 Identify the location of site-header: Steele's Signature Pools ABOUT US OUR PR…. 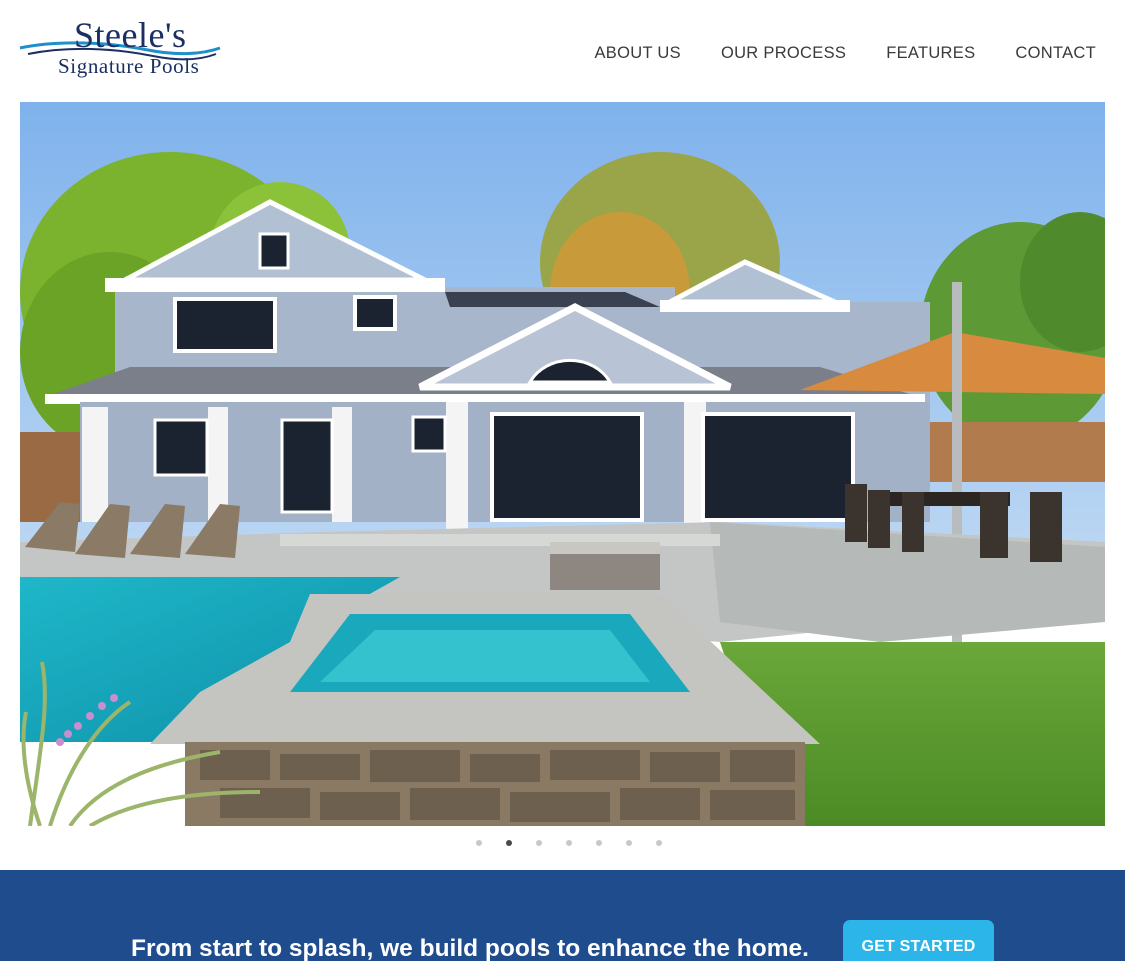
(562, 51).